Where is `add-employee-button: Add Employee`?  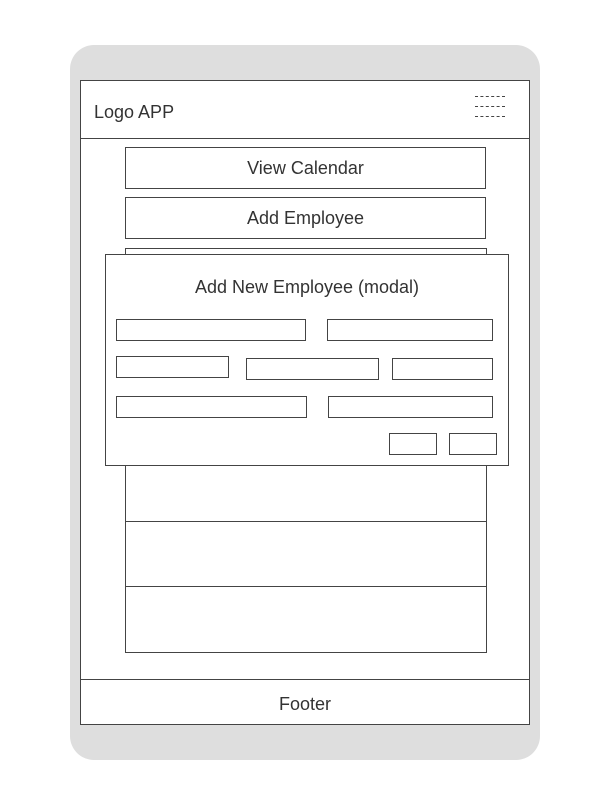
add-employee-button: Add Employee is located at coordinates (305, 218).